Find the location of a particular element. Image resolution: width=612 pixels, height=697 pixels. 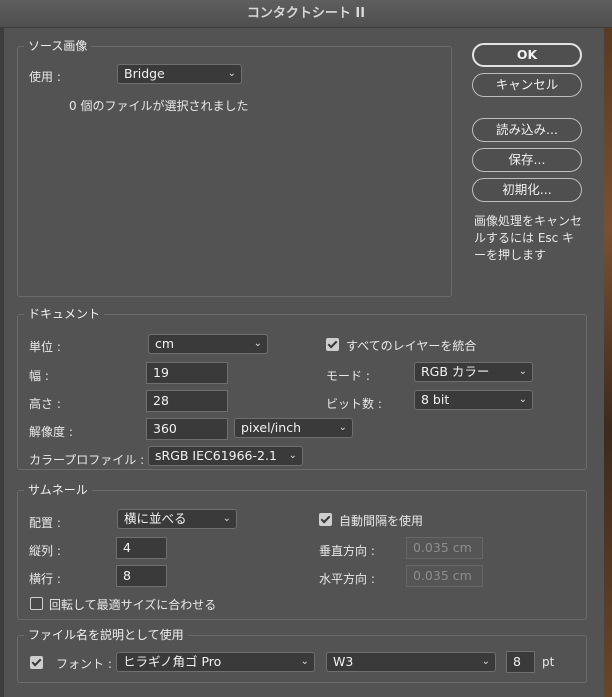

unit-label: 単位 : is located at coordinates (45, 347).